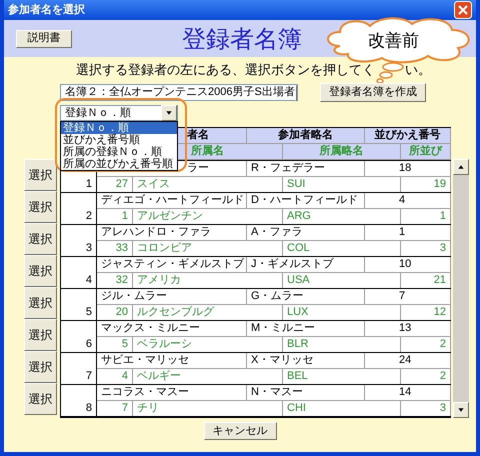 This screenshot has width=480, height=456. I want to click on table-cell: N・マスー, so click(306, 393).